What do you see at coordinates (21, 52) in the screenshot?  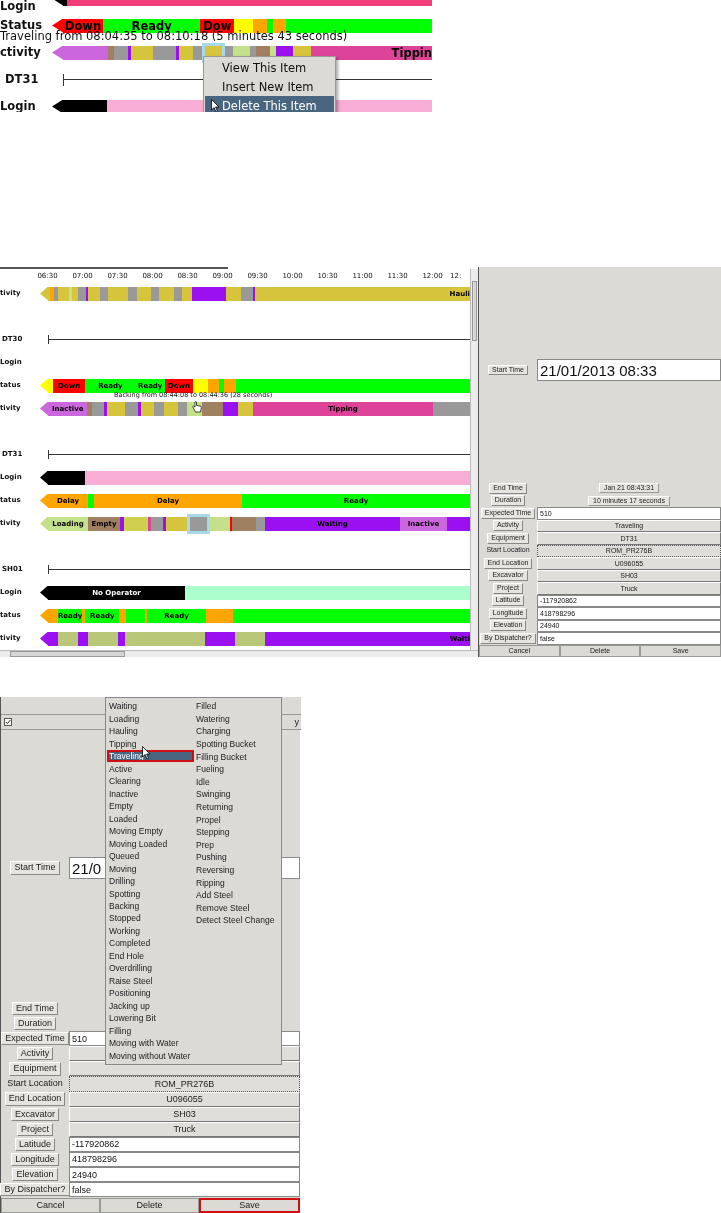 I see `row-label: ctivity` at bounding box center [21, 52].